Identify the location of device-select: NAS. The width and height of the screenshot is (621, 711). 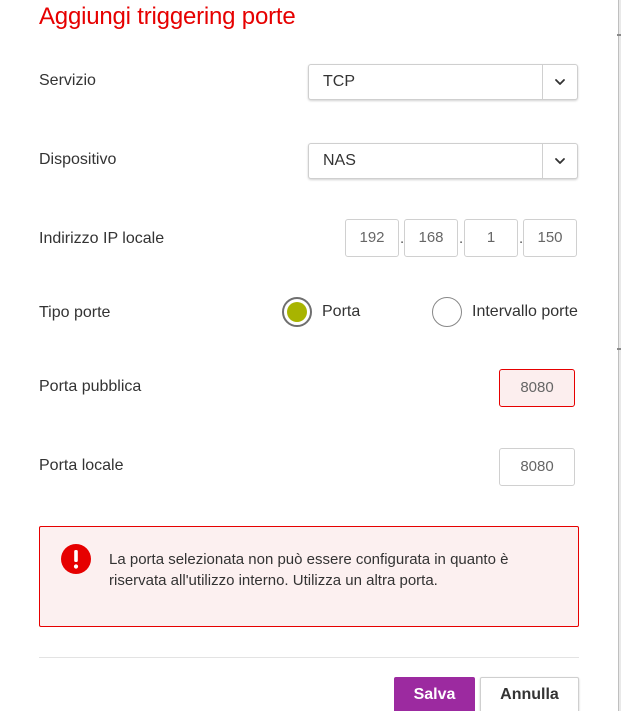
(443, 161).